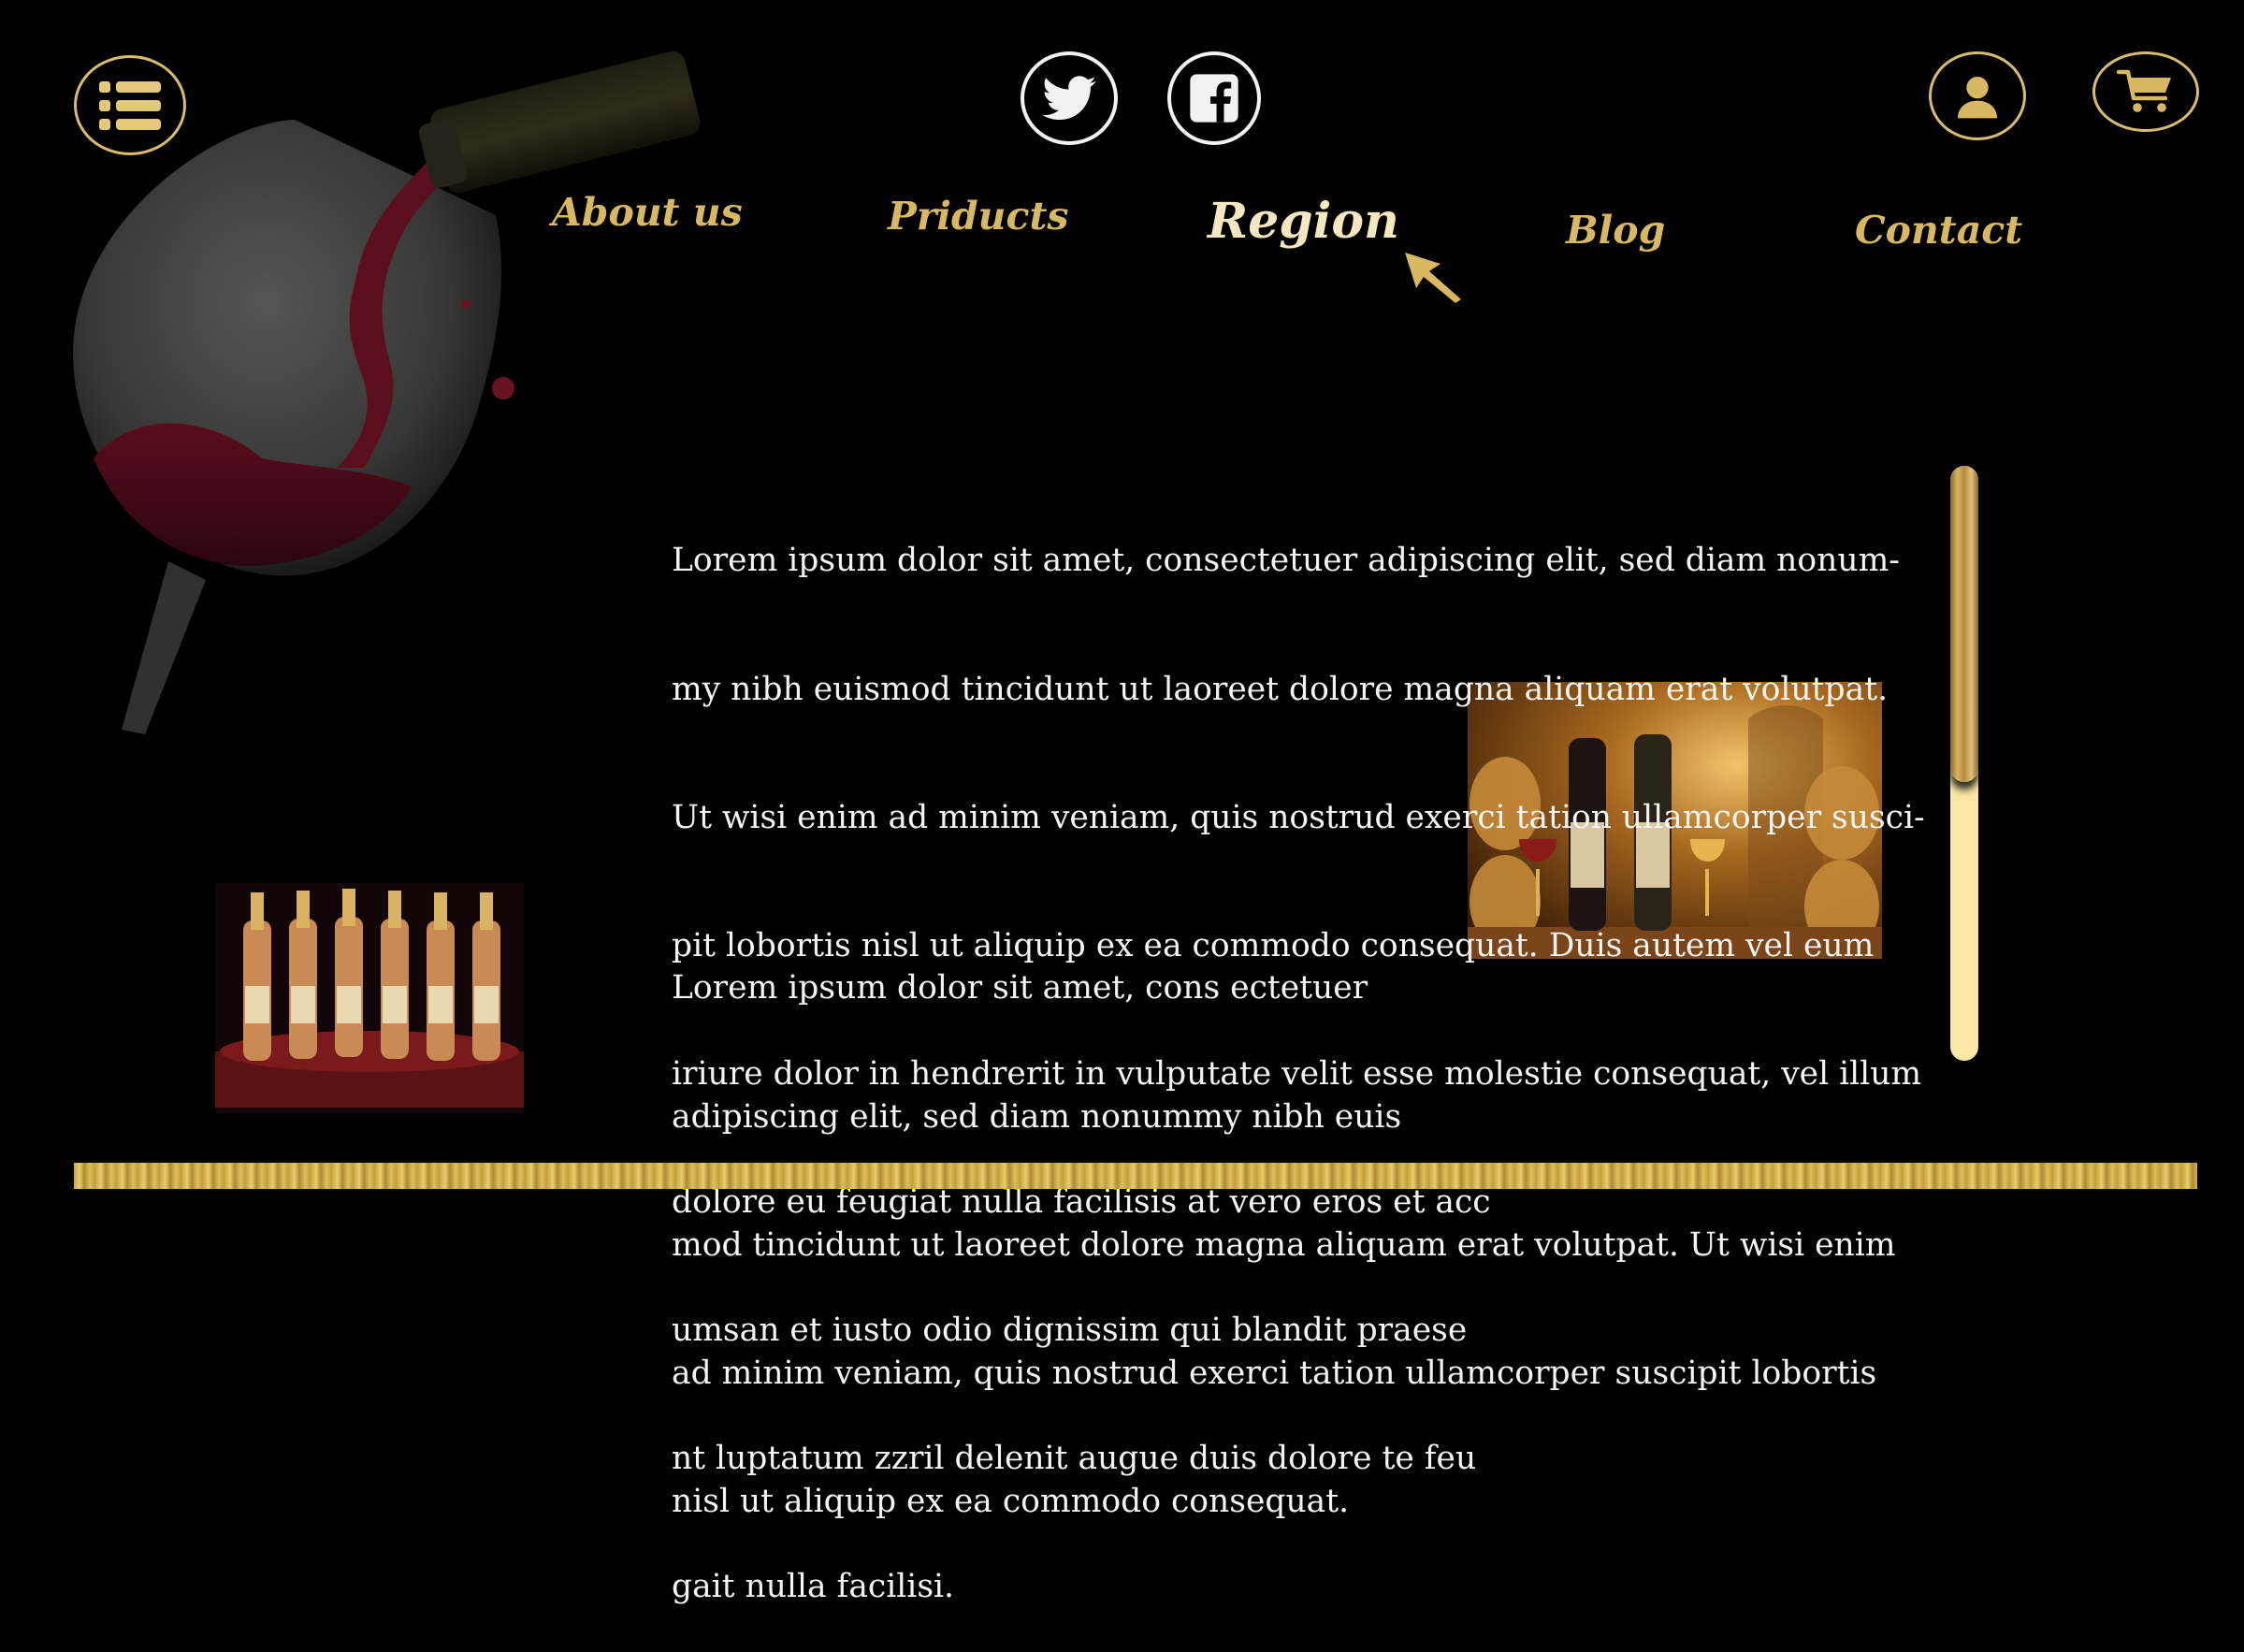 The image size is (2244, 1652). What do you see at coordinates (814, 1587) in the screenshot?
I see `paragraph-line: gait nulla facilisi.` at bounding box center [814, 1587].